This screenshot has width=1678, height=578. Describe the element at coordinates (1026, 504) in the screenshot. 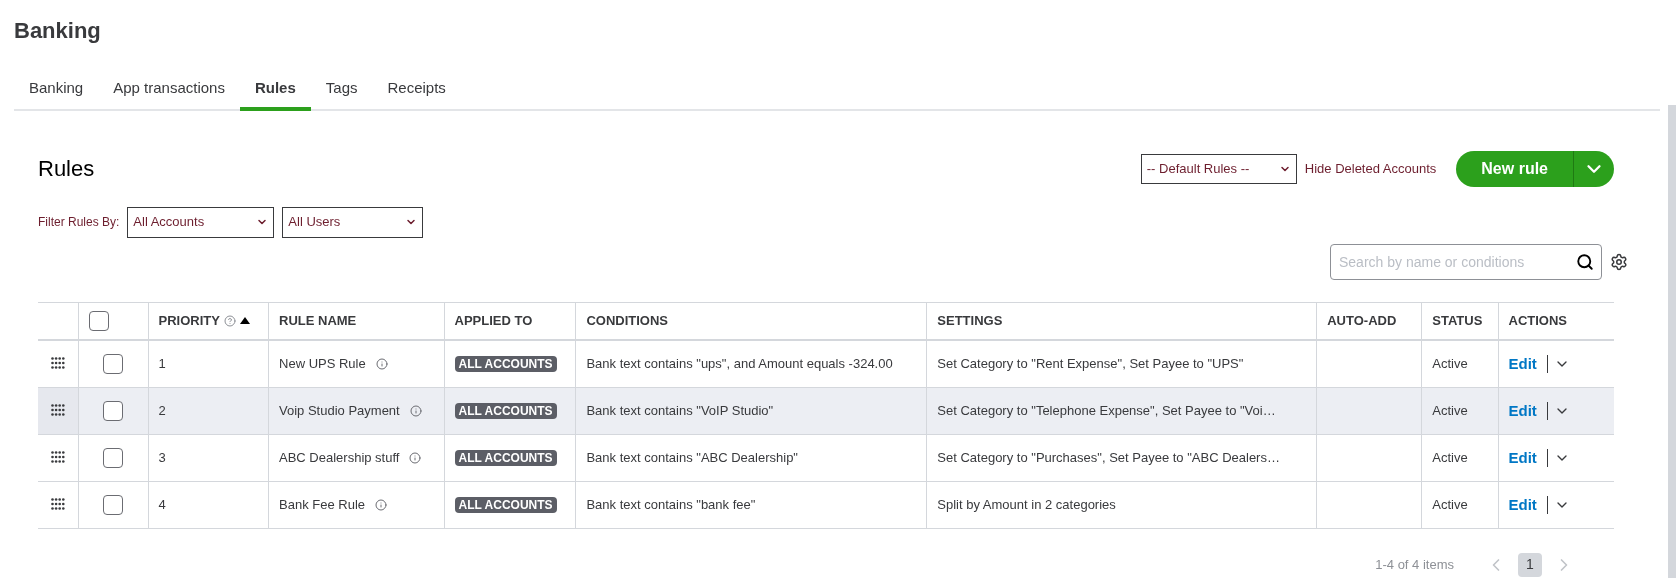

I see `table-cell: Split by Amount in 2 categories` at that location.